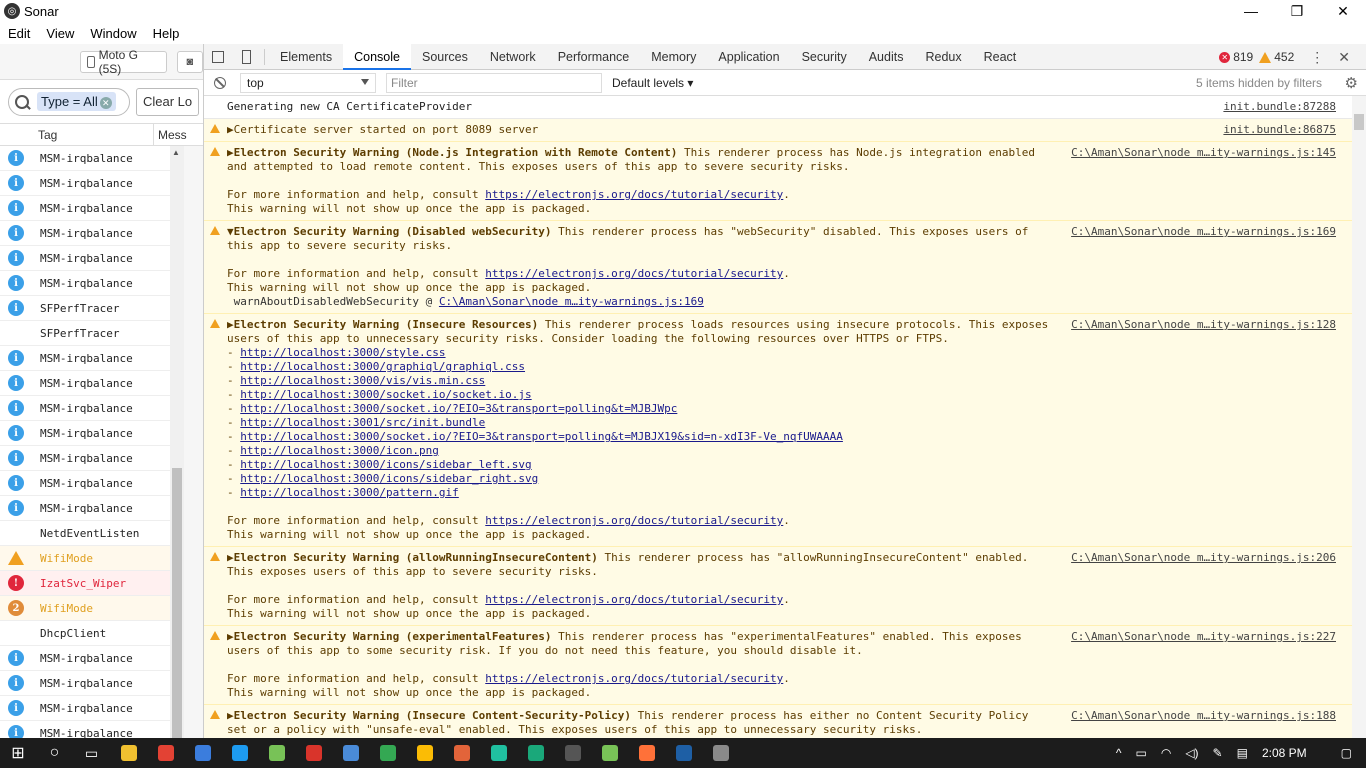  What do you see at coordinates (113, 33) in the screenshot?
I see `menu-window: Window` at bounding box center [113, 33].